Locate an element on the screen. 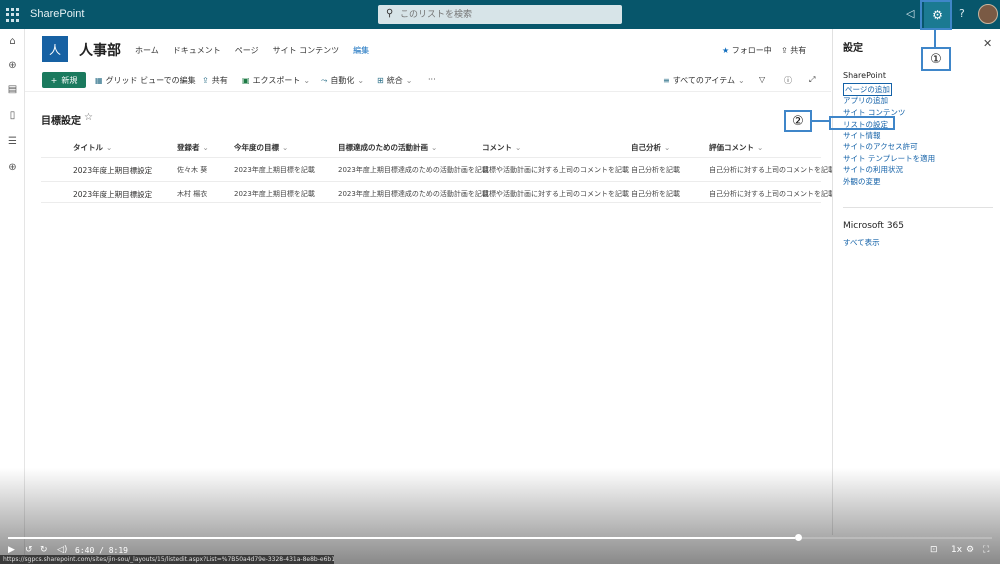  list-settings-highlight-frame is located at coordinates (862, 123).